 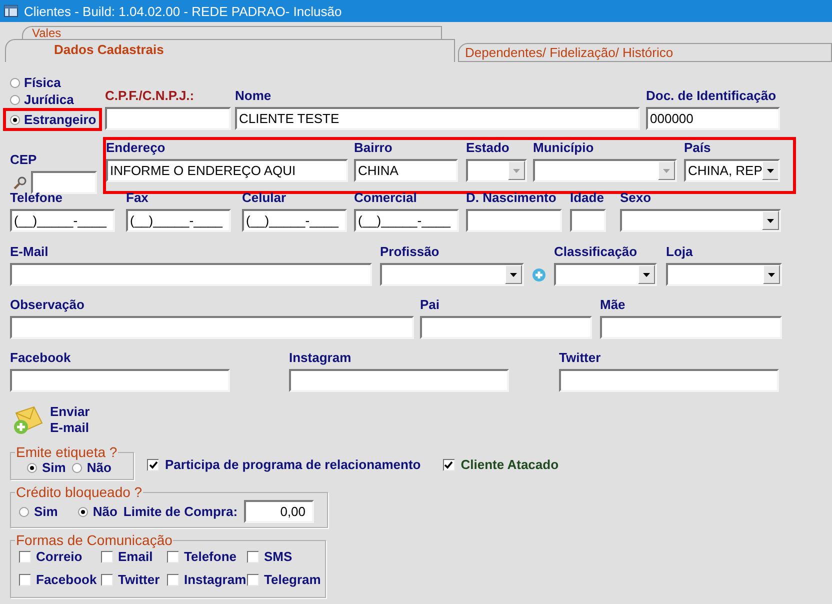 I want to click on field-label: País, so click(x=698, y=147).